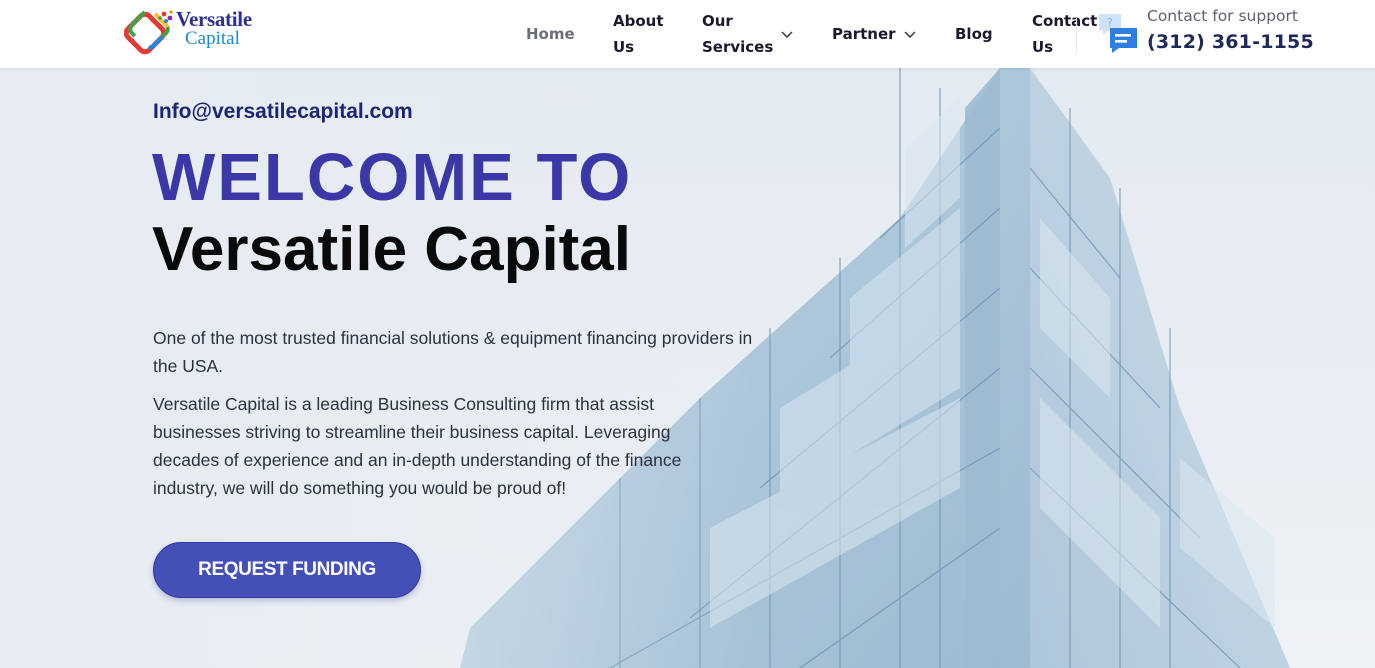 This screenshot has width=1375, height=668. What do you see at coordinates (717, 21) in the screenshot?
I see `nav-our-services-line1: Our` at bounding box center [717, 21].